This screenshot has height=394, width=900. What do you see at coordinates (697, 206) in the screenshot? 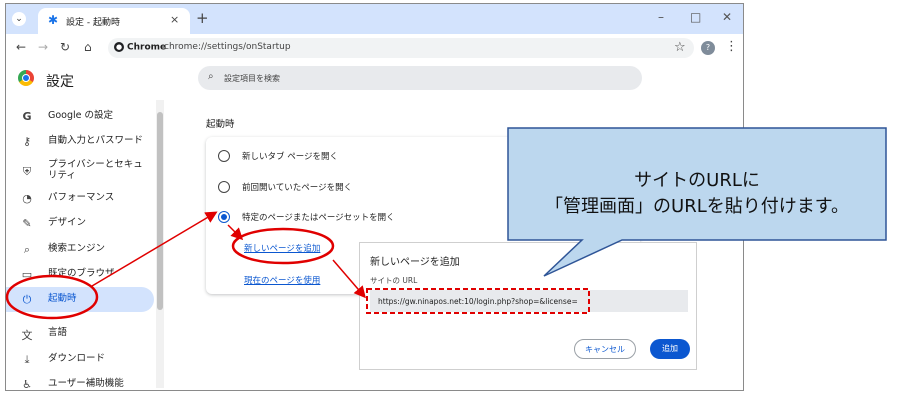
I see `callout-line-2: 「管理画面」のURLを貼り付けます。` at bounding box center [697, 206].